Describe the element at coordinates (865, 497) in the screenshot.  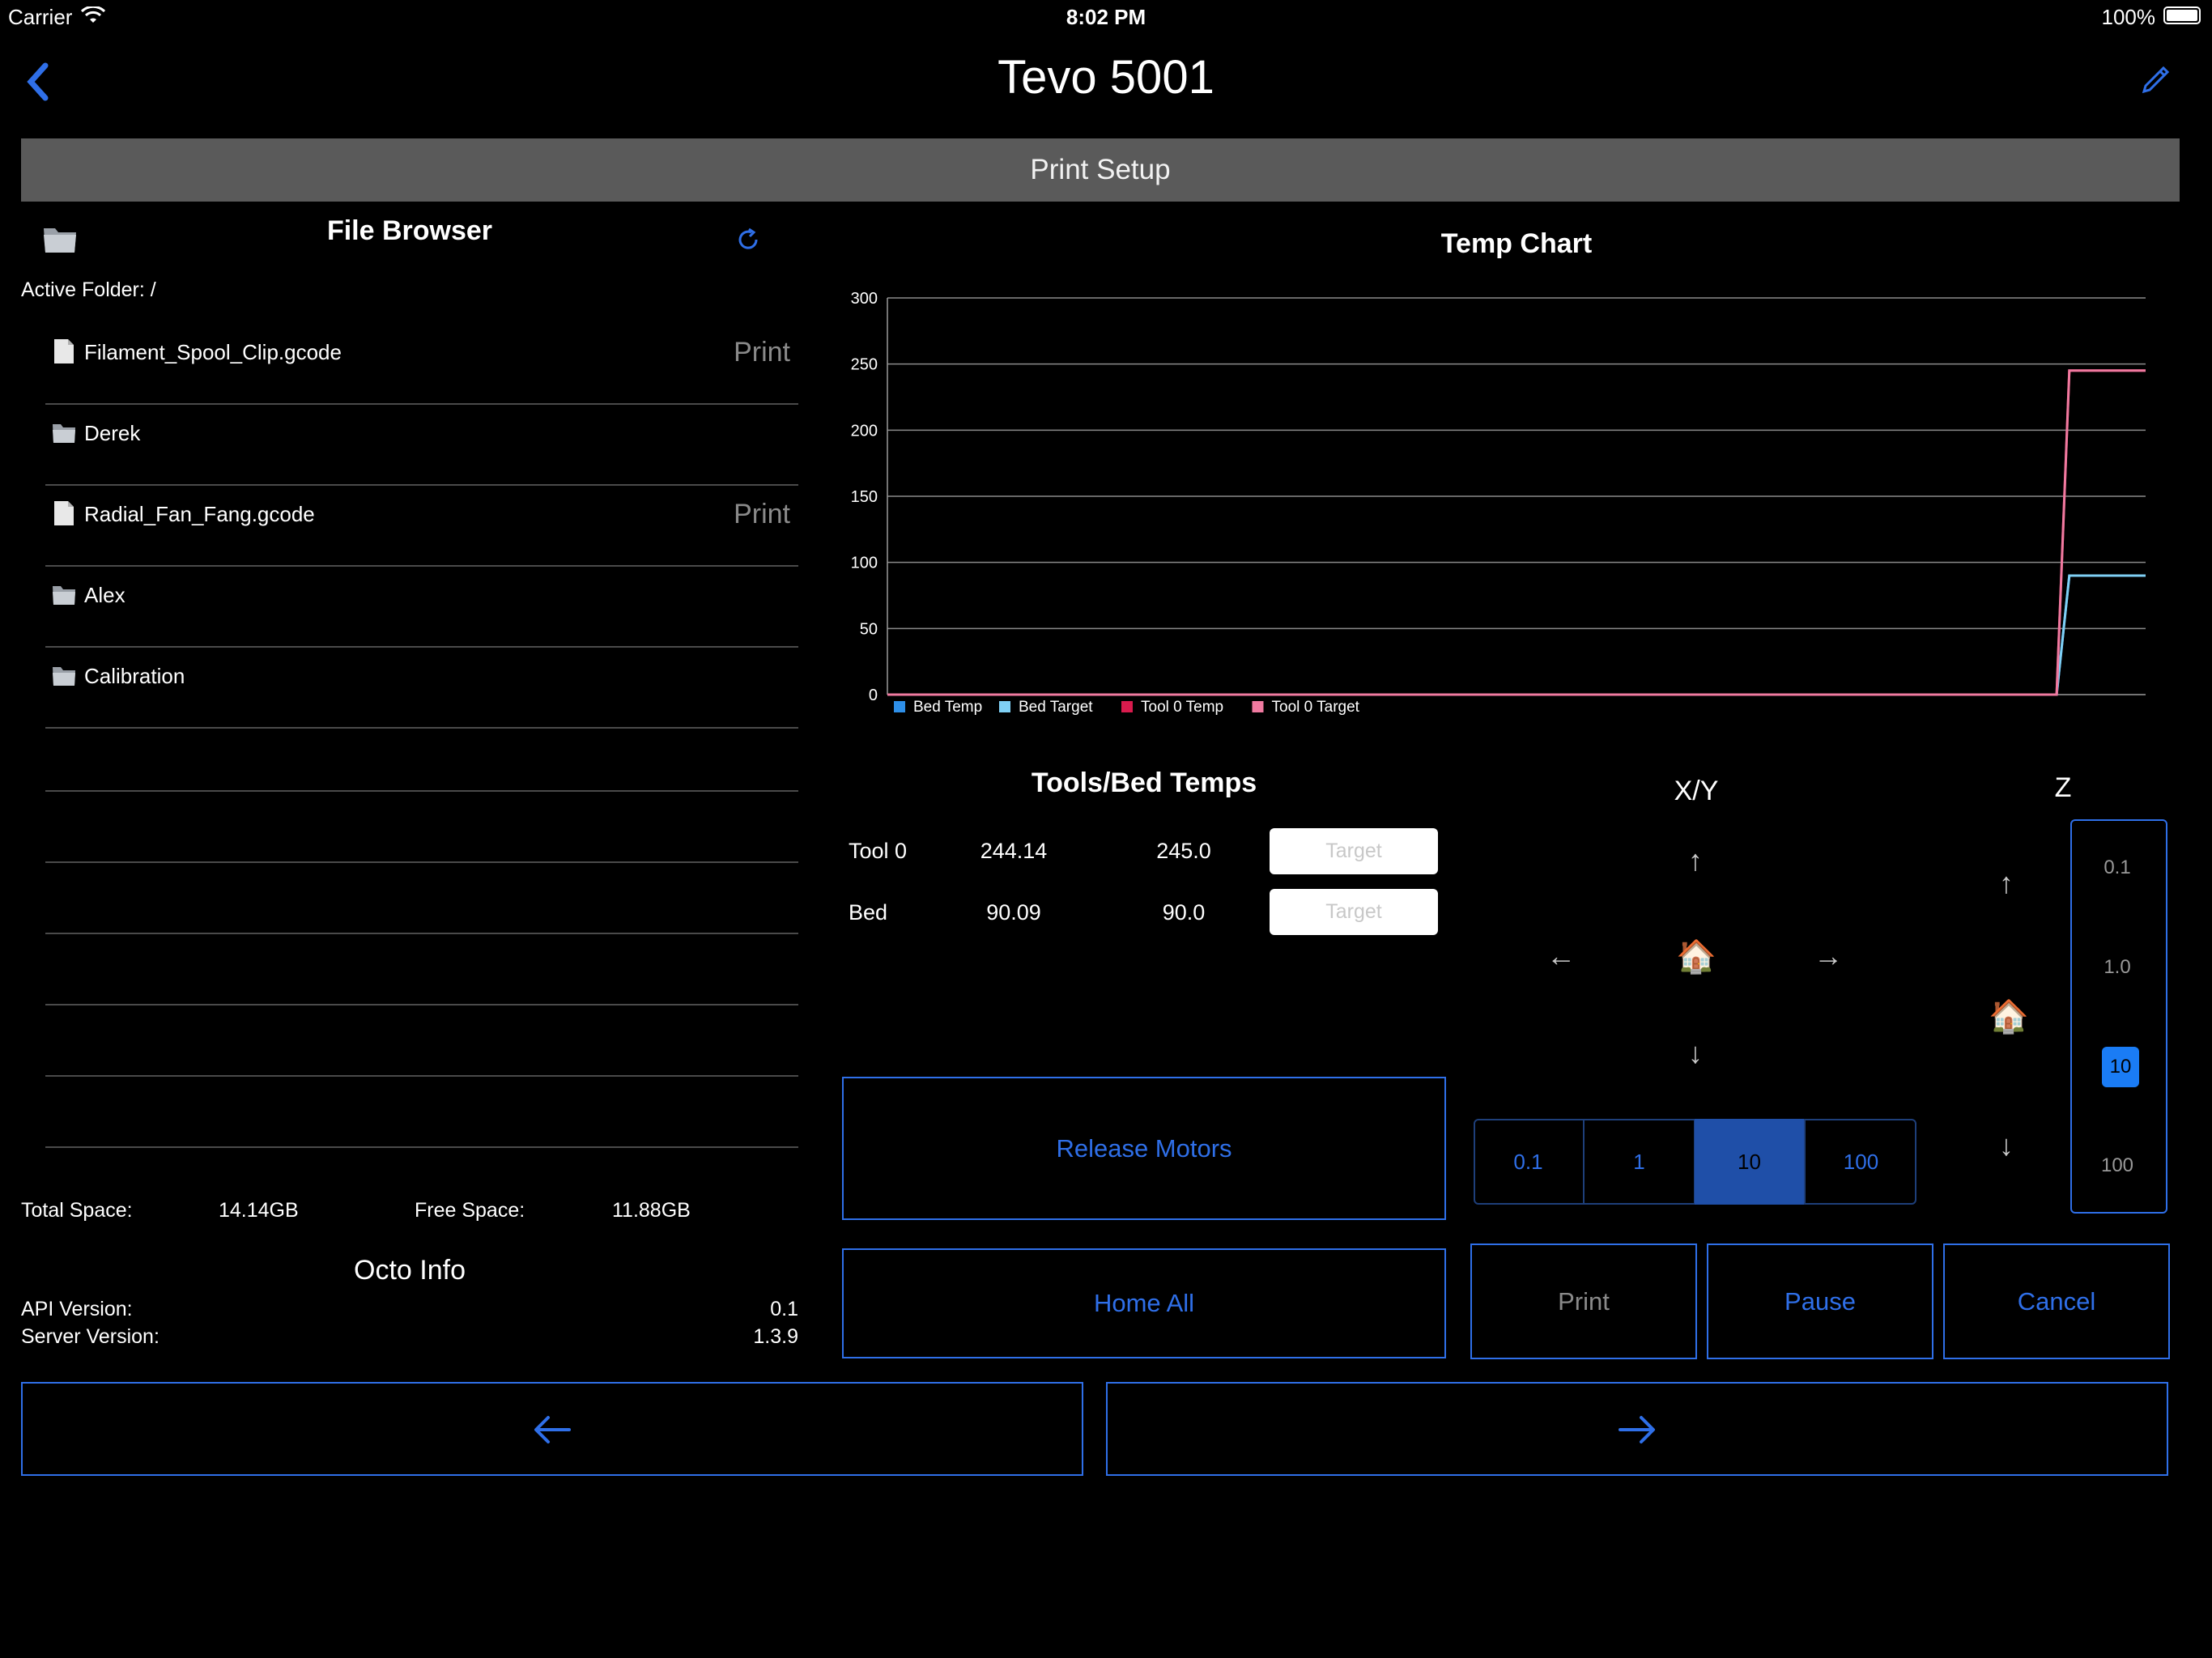
I see `y-tick-label: 150` at that location.